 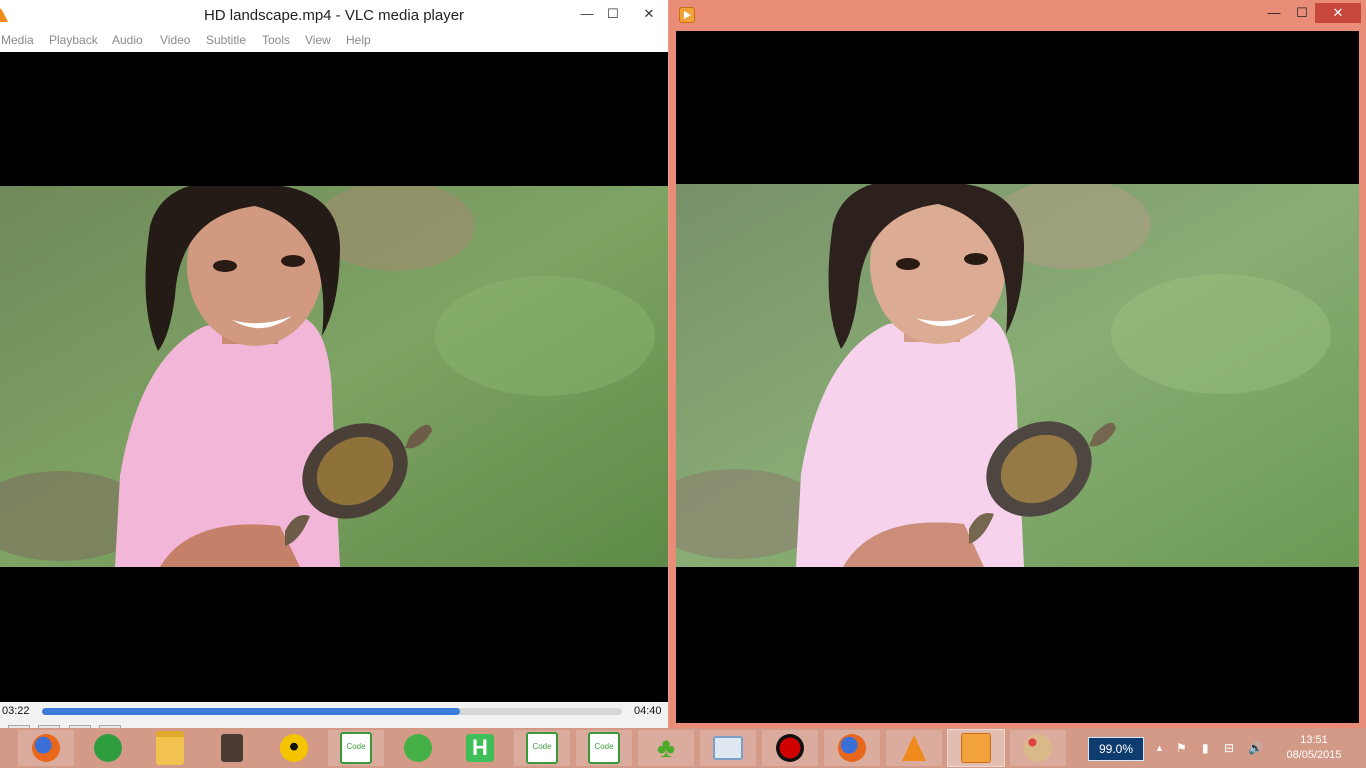 I want to click on chevron-up-icon: ▲, so click(x=1159, y=748).